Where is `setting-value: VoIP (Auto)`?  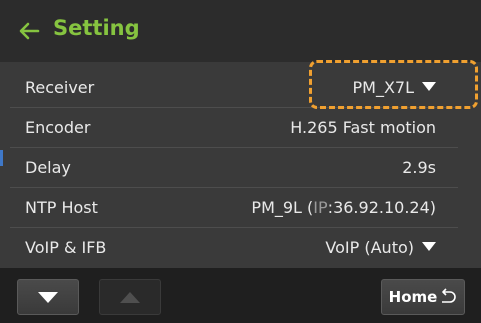
setting-value: VoIP (Auto) is located at coordinates (369, 247).